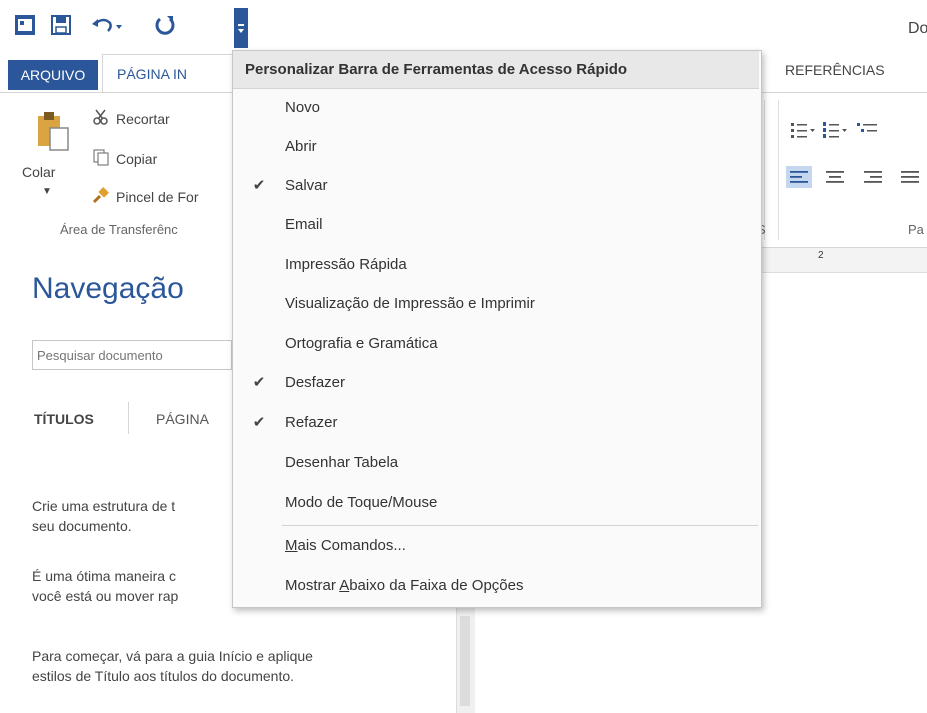 This screenshot has height=713, width=927. I want to click on menu-item-label: Desenhar Tabela, so click(342, 462).